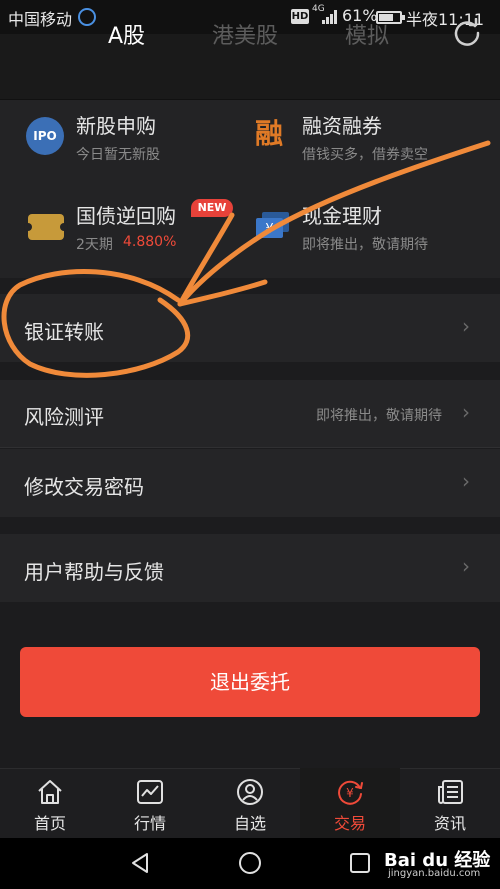  What do you see at coordinates (46, 227) in the screenshot?
I see `ticket-icon` at bounding box center [46, 227].